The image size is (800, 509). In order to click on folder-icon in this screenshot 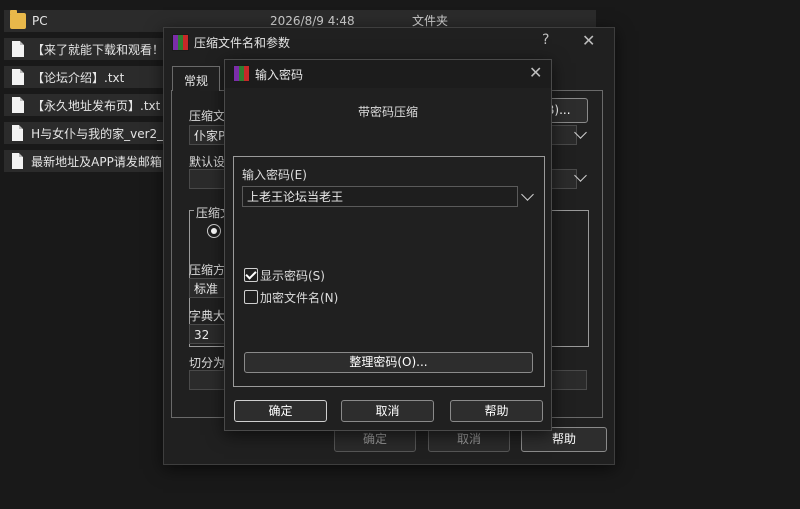, I will do `click(18, 19)`.